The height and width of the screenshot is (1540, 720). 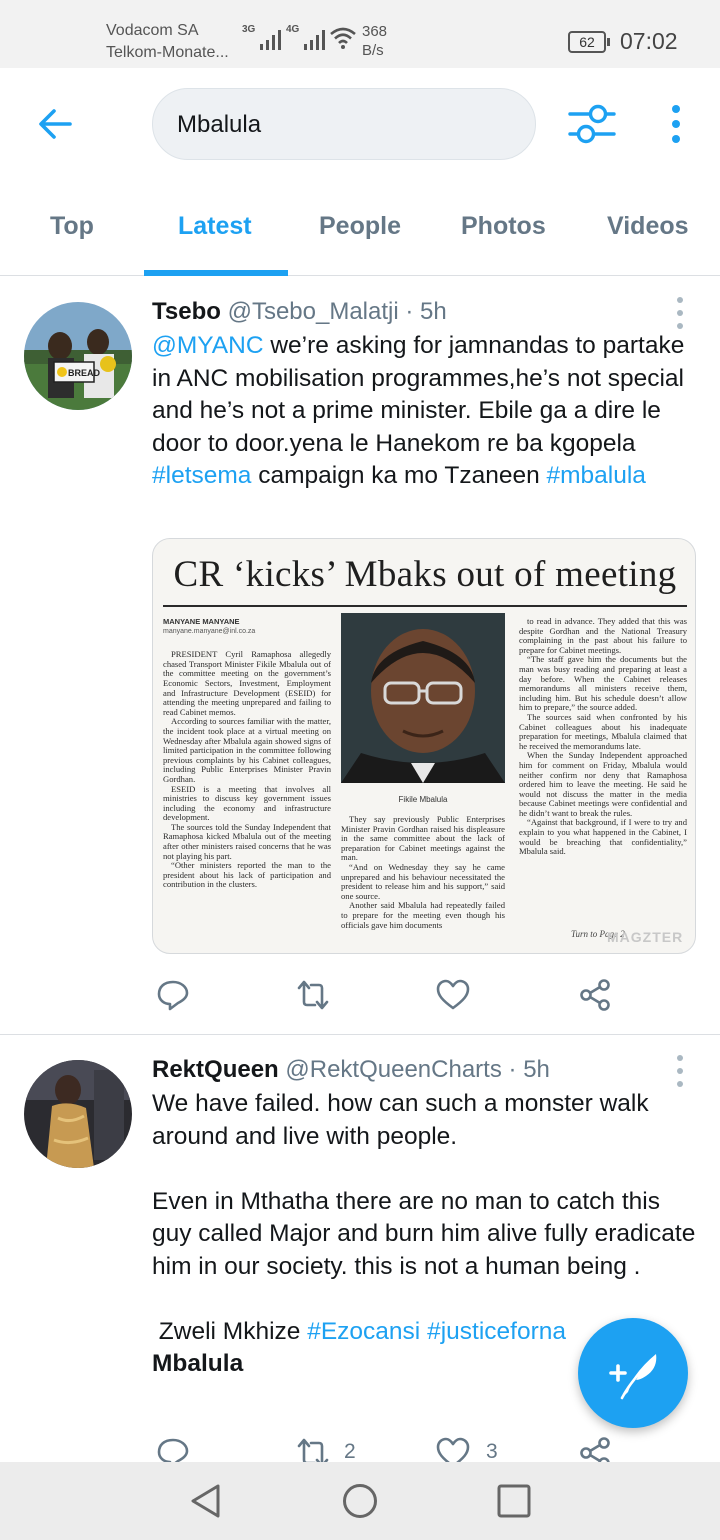 What do you see at coordinates (423, 698) in the screenshot?
I see `clipping-photo` at bounding box center [423, 698].